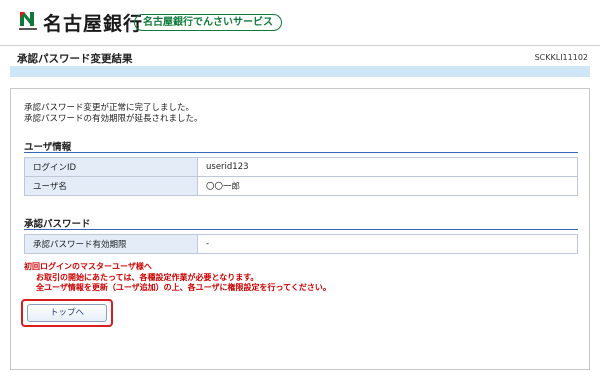  Describe the element at coordinates (28, 21) in the screenshot. I see `bank-logo-icon` at that location.